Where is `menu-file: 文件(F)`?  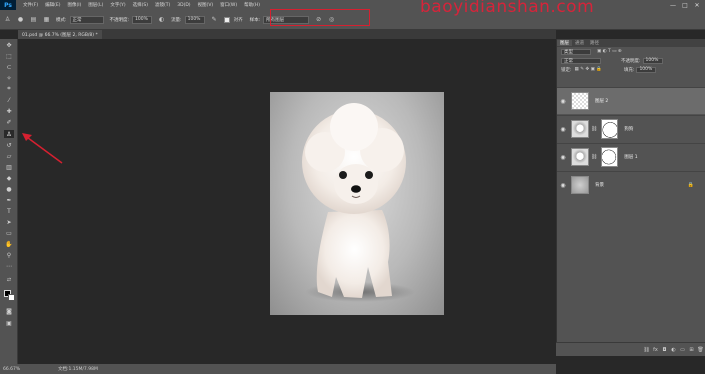
menu-file: 文件(F) is located at coordinates (30, 5).